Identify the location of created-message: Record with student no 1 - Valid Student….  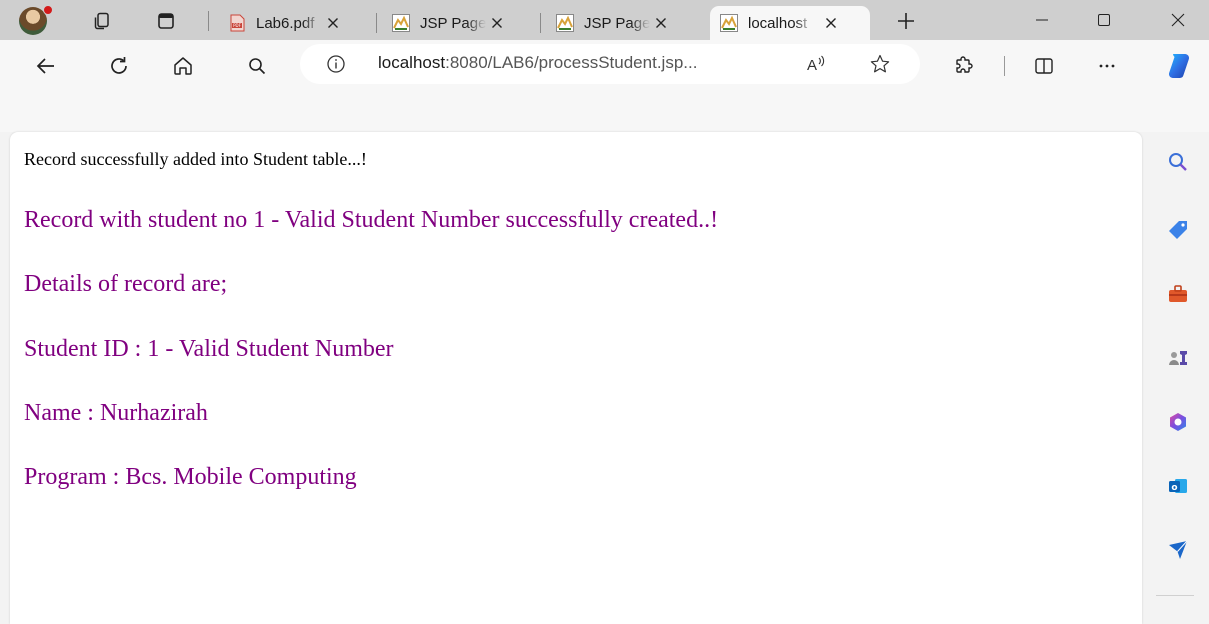
(371, 220).